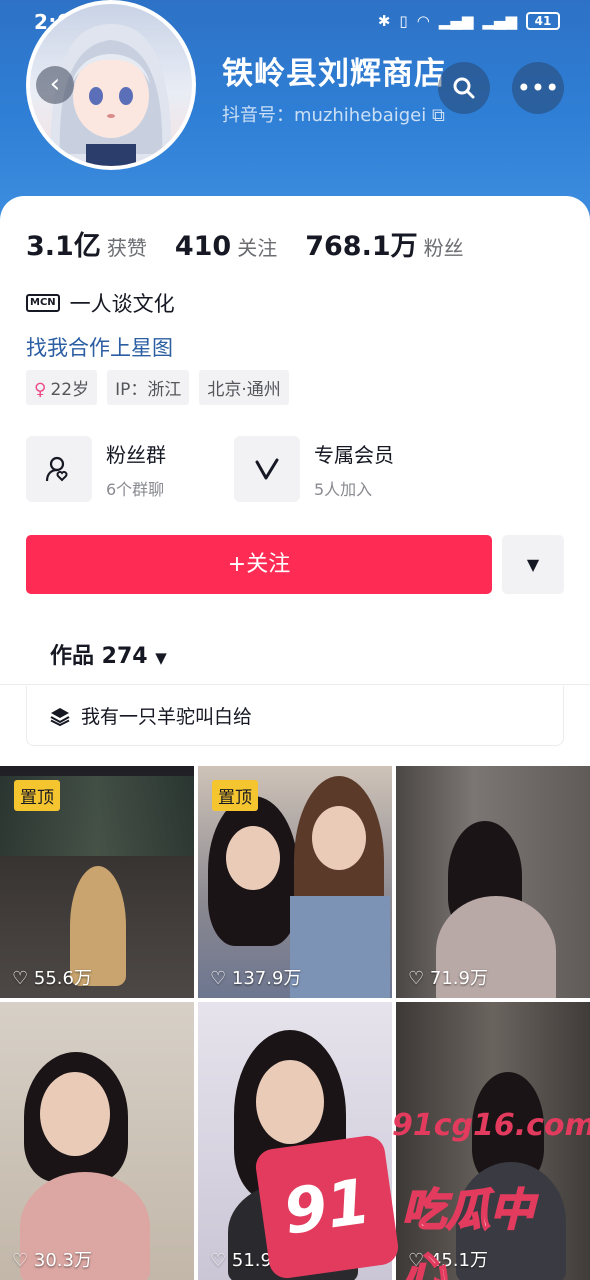 The height and width of the screenshot is (1280, 590). I want to click on tab-works-label: 作品 274, so click(99, 656).